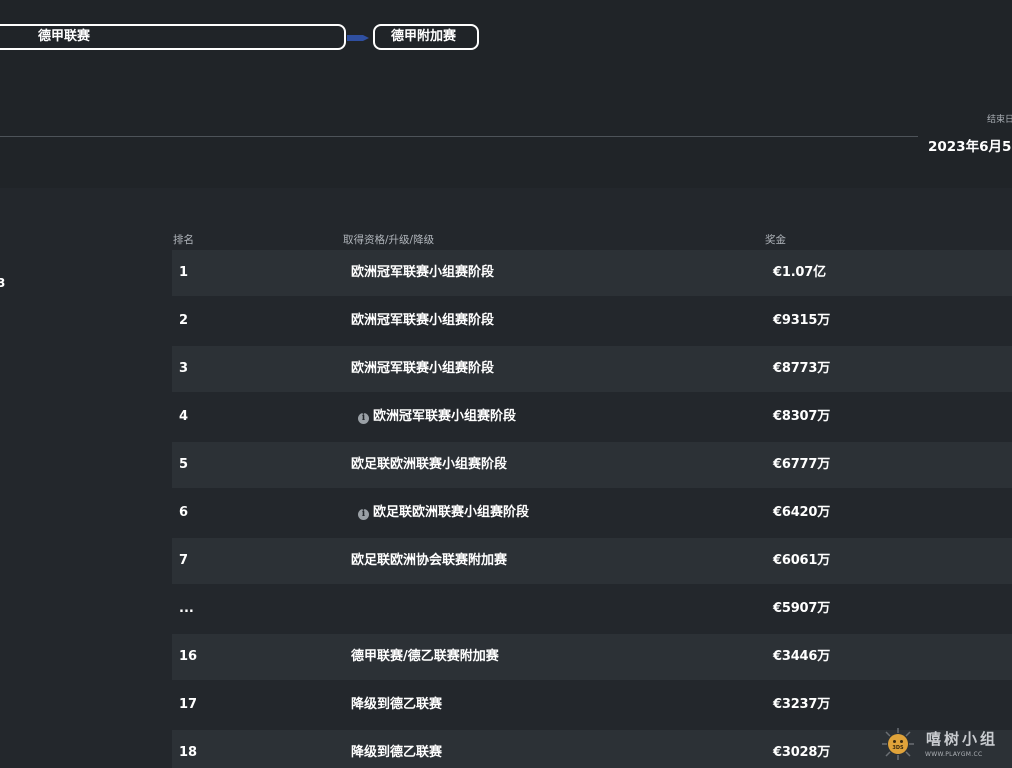  I want to click on end-date-value: 2023年6月5, so click(970, 147).